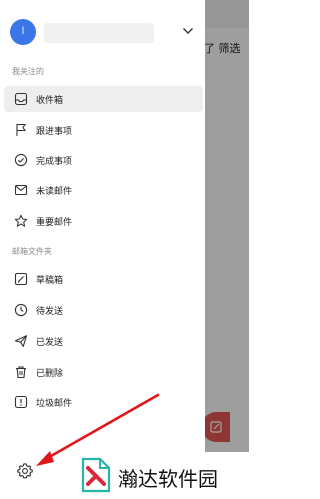  I want to click on watermark-text: 瀚达软件园, so click(168, 479).